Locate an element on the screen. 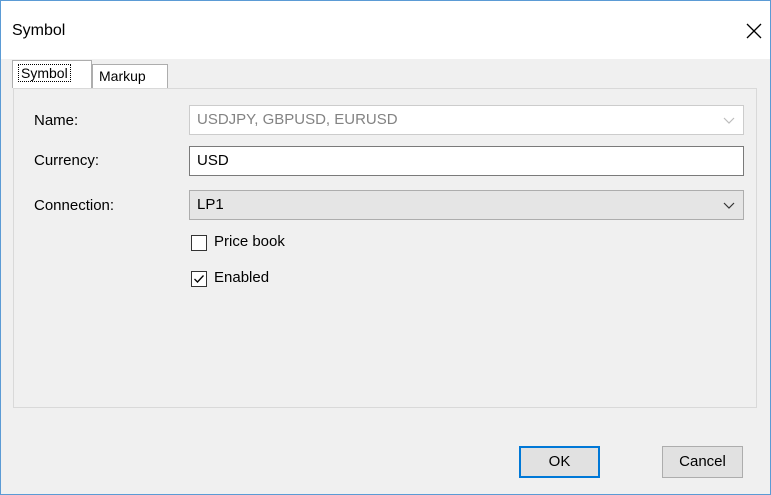 The image size is (771, 495). tab-symbol: Symbol is located at coordinates (52, 74).